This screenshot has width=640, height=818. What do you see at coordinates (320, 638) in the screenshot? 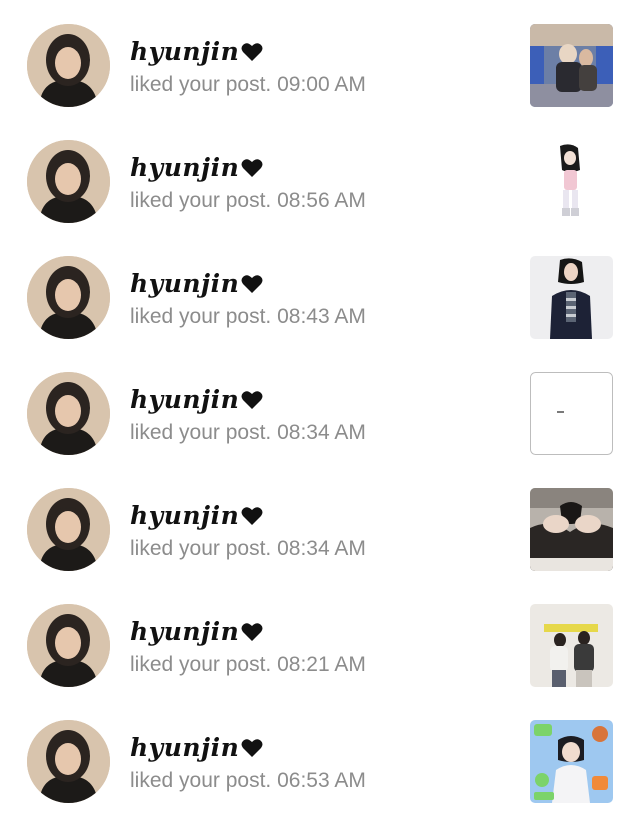
I see `notification-item: hyunjin liked your post. 08:21 AM` at bounding box center [320, 638].